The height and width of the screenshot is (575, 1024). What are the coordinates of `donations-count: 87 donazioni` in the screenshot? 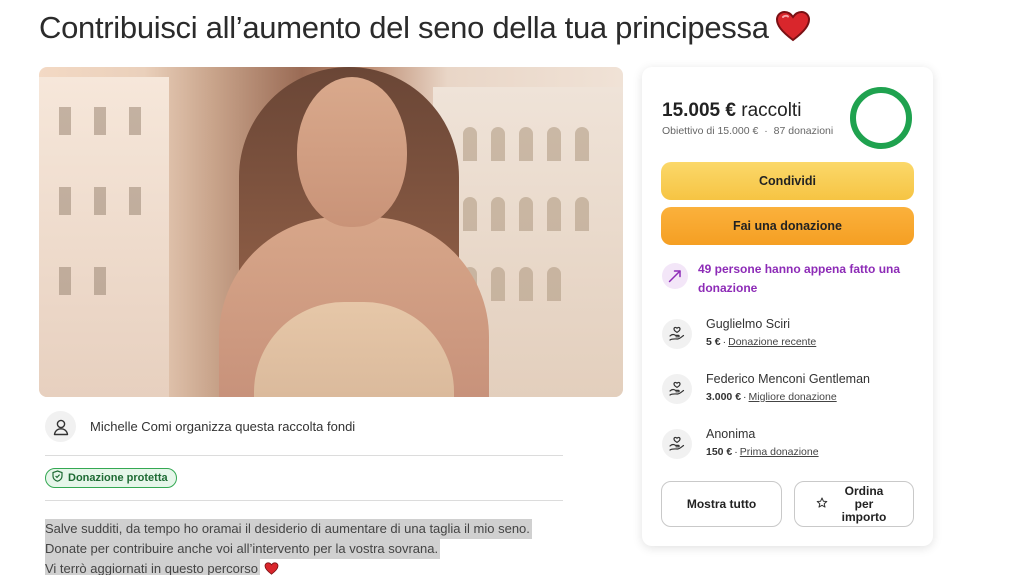 It's located at (803, 131).